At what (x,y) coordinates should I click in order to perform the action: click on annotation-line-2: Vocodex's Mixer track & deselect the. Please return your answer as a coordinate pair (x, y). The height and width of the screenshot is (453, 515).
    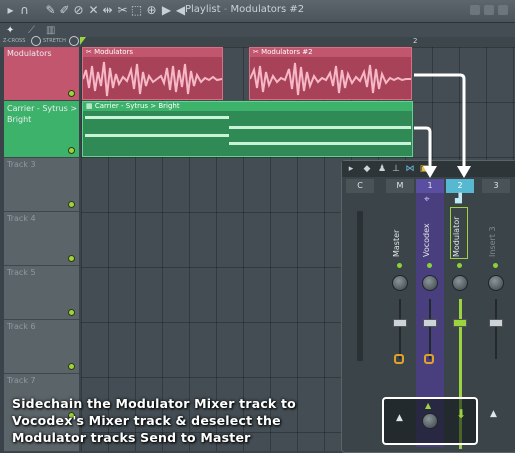
    Looking at the image, I should click on (146, 420).